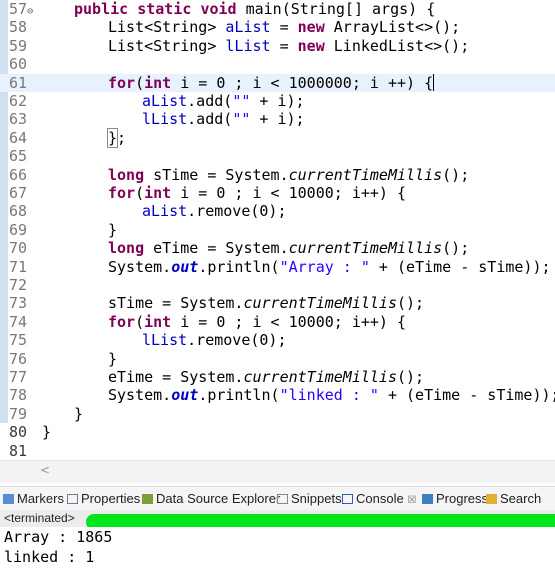  Describe the element at coordinates (103, 498) in the screenshot. I see `tab-properties: Properties` at that location.